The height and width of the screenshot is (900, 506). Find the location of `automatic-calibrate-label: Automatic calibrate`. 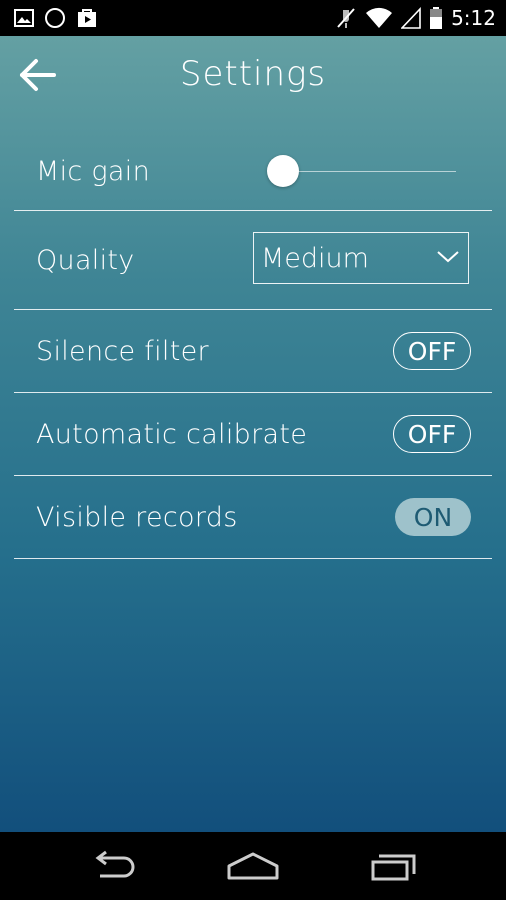

automatic-calibrate-label: Automatic calibrate is located at coordinates (172, 434).